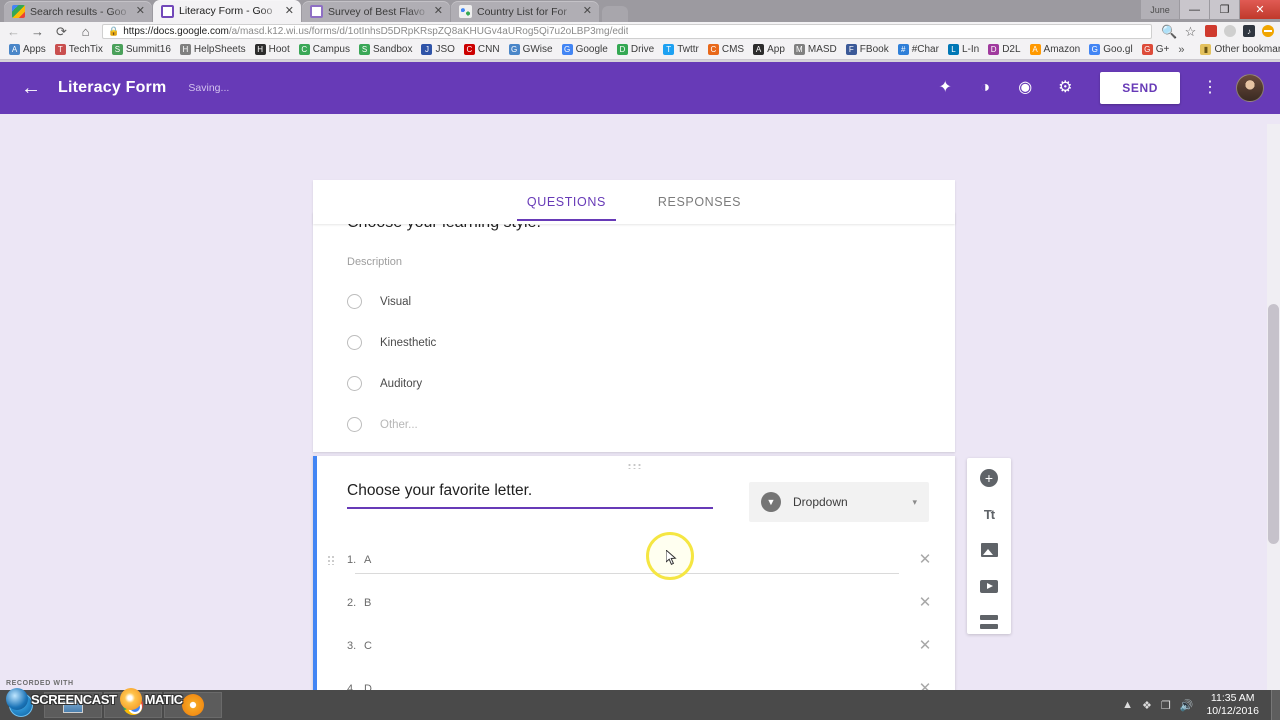  What do you see at coordinates (1187, 705) in the screenshot?
I see `volume-icon: 🔊` at bounding box center [1187, 705].